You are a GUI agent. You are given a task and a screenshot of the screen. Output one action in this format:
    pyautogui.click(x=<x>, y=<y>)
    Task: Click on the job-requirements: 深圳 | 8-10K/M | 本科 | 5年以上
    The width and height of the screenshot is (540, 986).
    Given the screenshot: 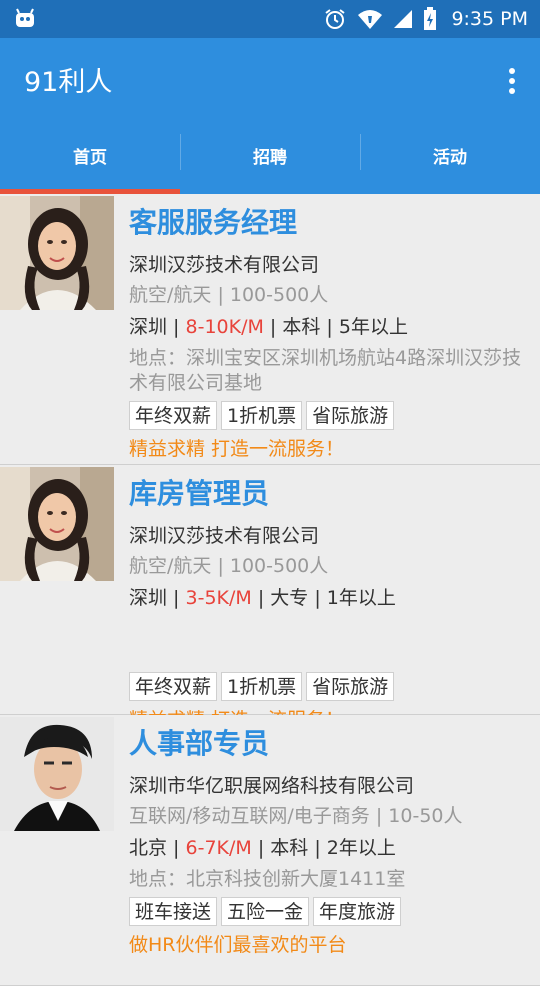 What is the action you would take?
    pyautogui.click(x=268, y=327)
    